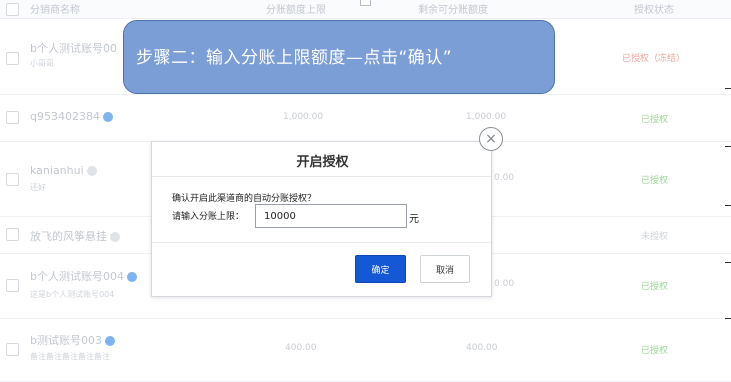  I want to click on row-remain: 400.00, so click(482, 348).